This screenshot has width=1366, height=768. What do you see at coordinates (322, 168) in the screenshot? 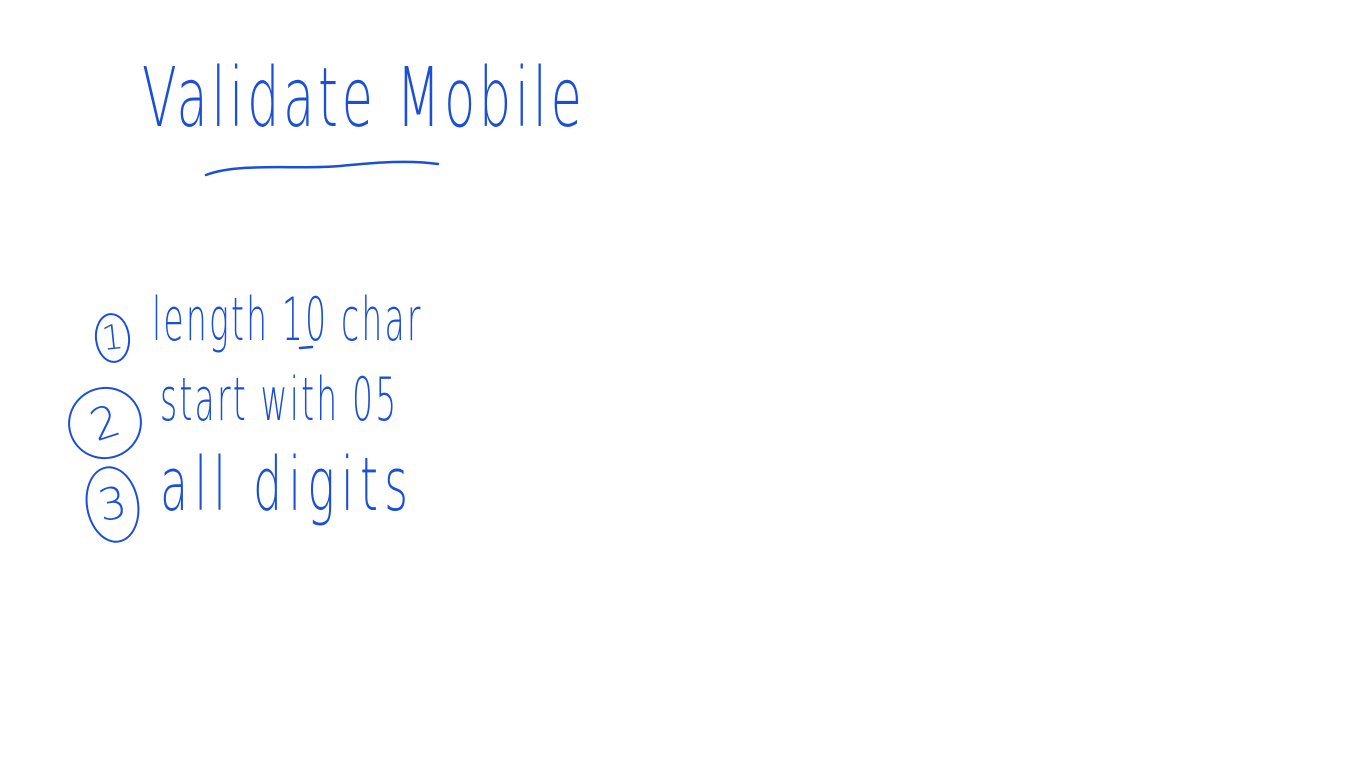
I see `title-underline` at bounding box center [322, 168].